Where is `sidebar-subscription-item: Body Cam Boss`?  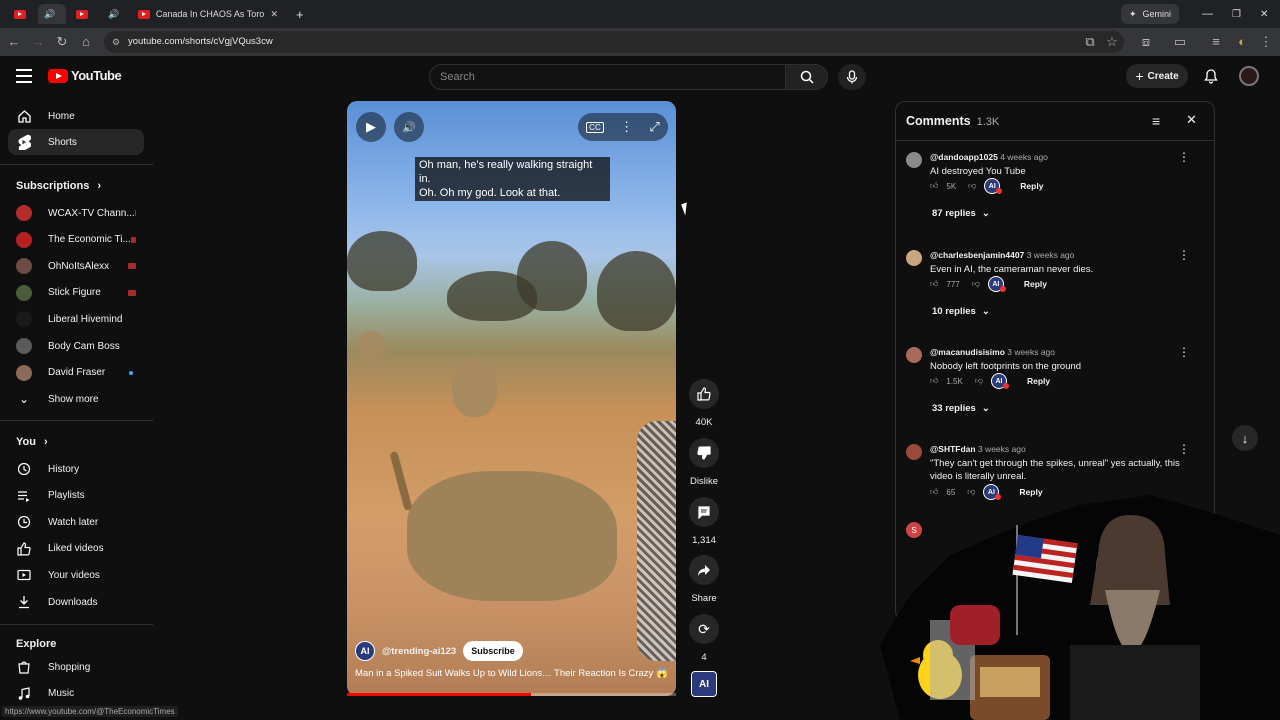
sidebar-subscription-item: Body Cam Boss is located at coordinates (76, 346).